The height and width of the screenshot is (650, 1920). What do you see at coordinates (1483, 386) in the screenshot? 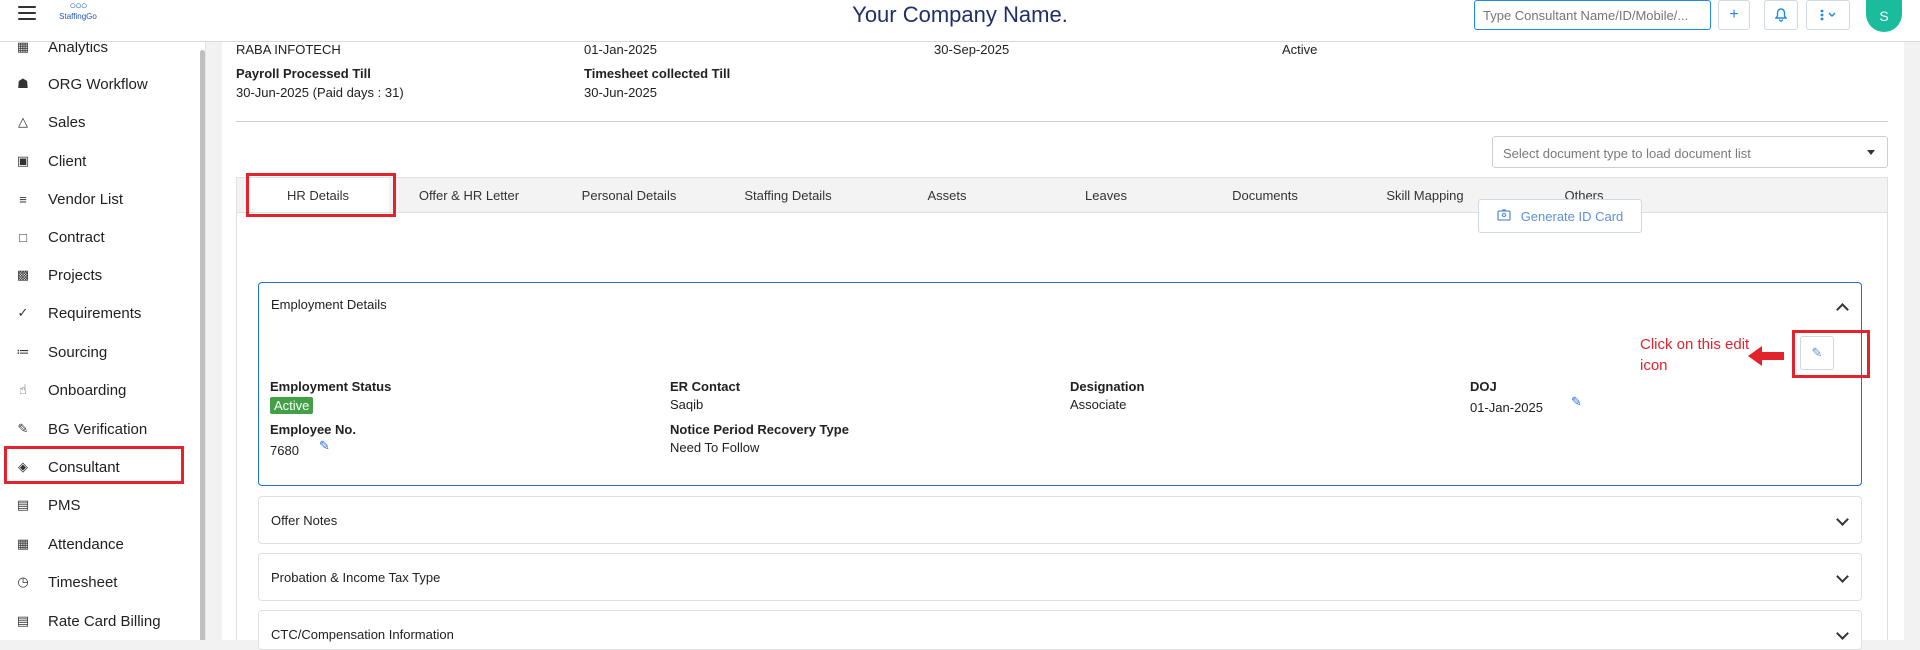
I see `doj-label: DOJ` at bounding box center [1483, 386].